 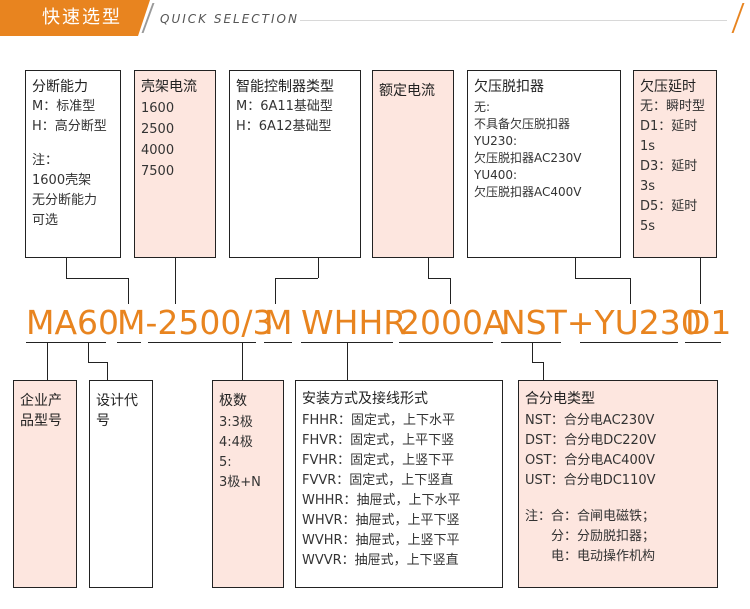 What do you see at coordinates (513, 20) in the screenshot?
I see `header-divider` at bounding box center [513, 20].